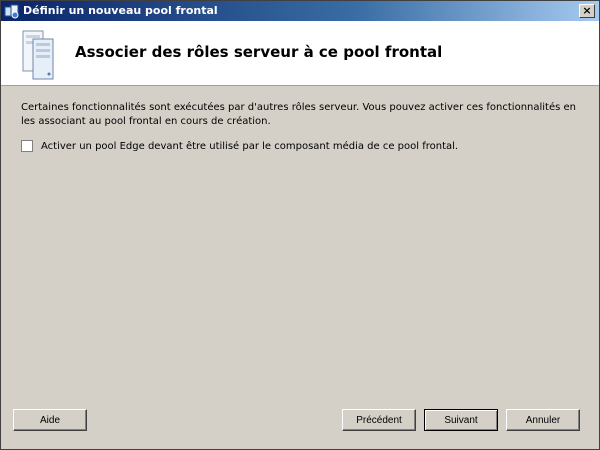  What do you see at coordinates (379, 420) in the screenshot?
I see `previous-button: Précédent` at bounding box center [379, 420].